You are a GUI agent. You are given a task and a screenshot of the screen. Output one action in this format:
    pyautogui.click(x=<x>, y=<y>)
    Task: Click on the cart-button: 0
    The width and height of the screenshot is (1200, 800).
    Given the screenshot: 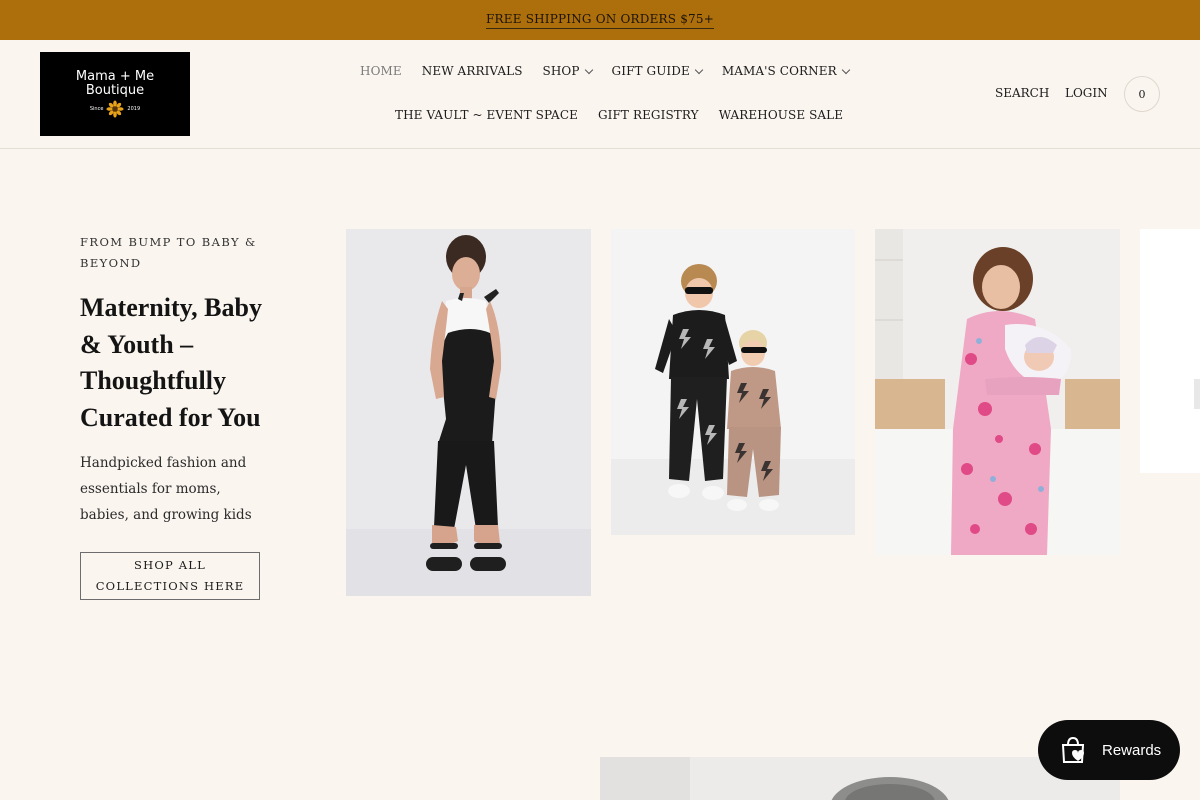 What is the action you would take?
    pyautogui.click(x=1142, y=94)
    